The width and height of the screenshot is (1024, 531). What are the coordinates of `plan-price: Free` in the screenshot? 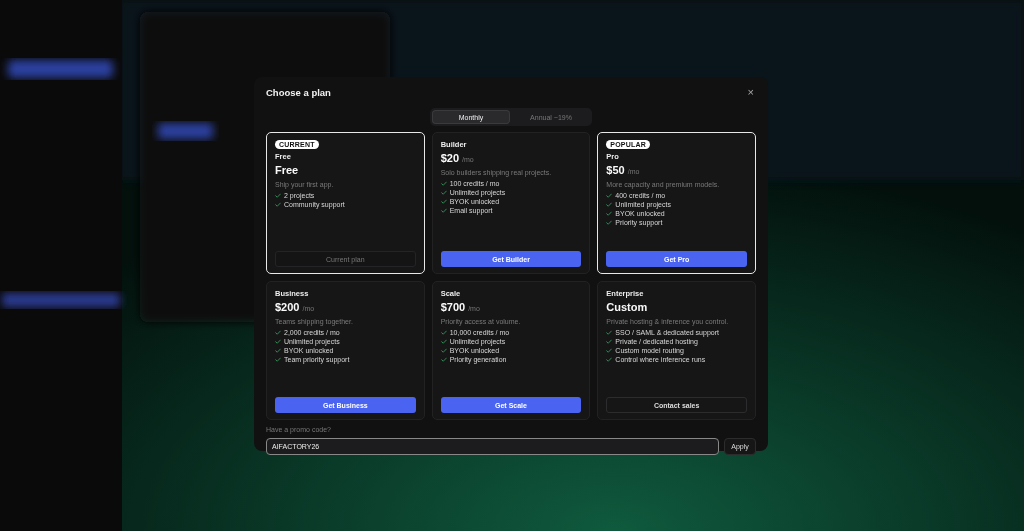 It's located at (287, 170).